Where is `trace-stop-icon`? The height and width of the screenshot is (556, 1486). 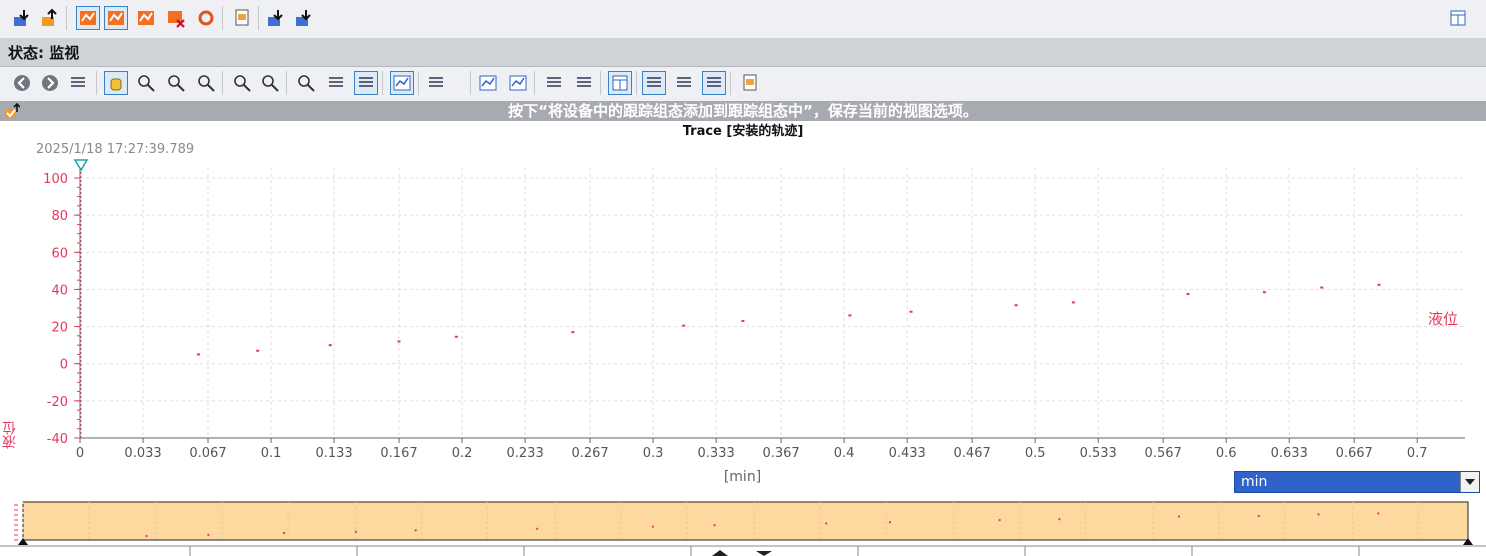
trace-stop-icon is located at coordinates (146, 18).